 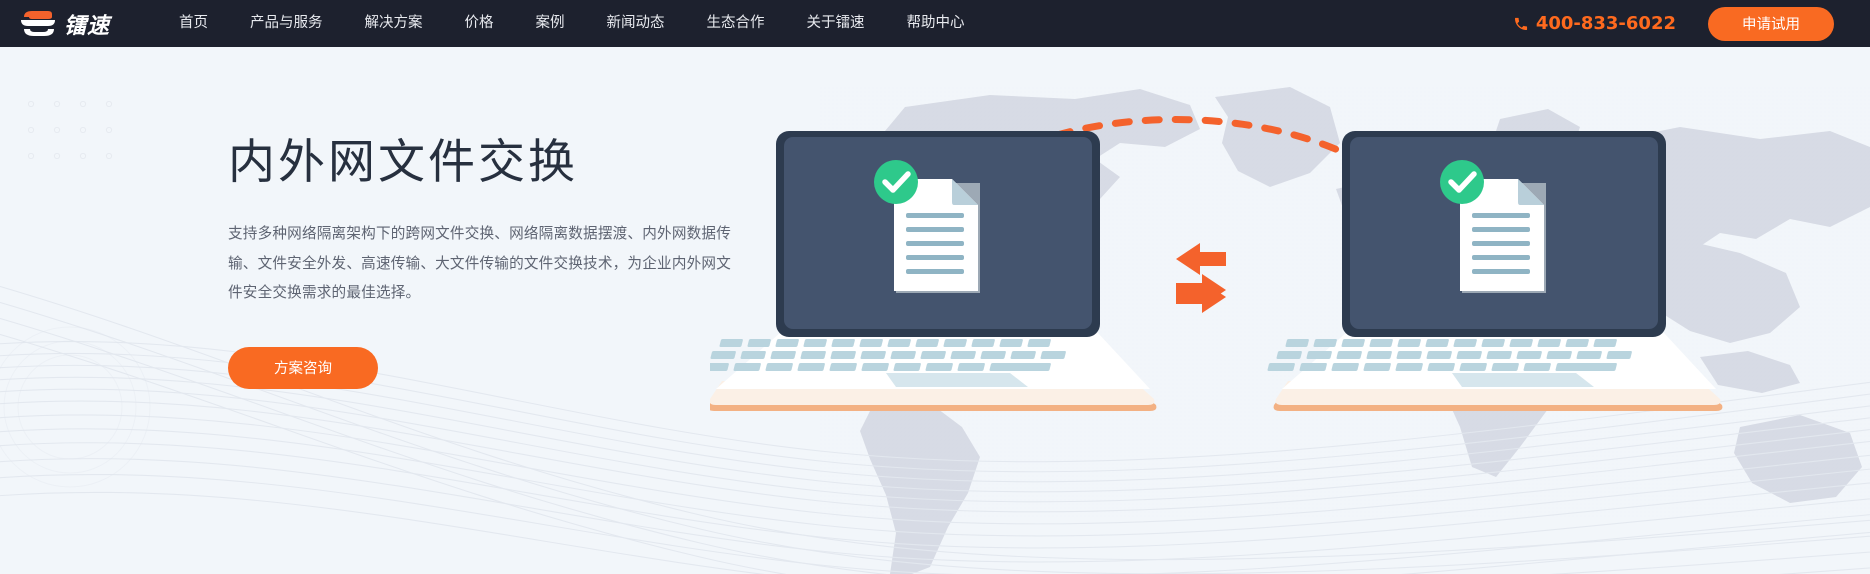 I want to click on solution-consult-button: 方案咨询, so click(x=303, y=367).